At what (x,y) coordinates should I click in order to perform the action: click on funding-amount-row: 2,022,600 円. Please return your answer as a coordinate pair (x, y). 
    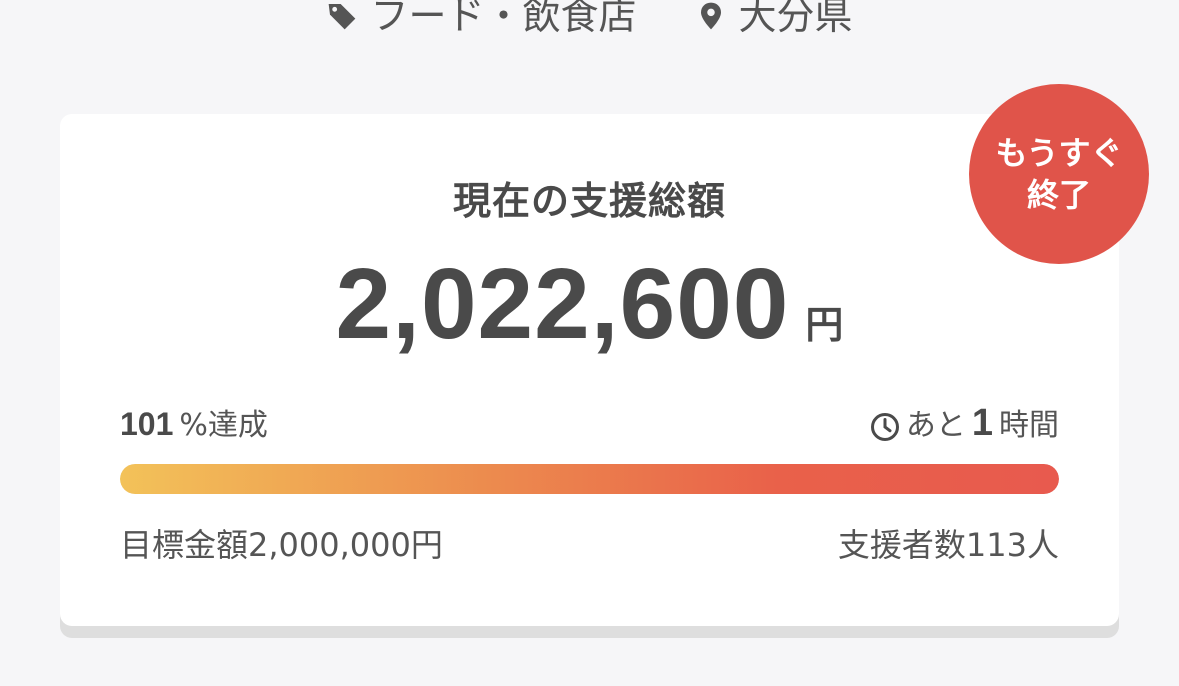
    Looking at the image, I should click on (589, 304).